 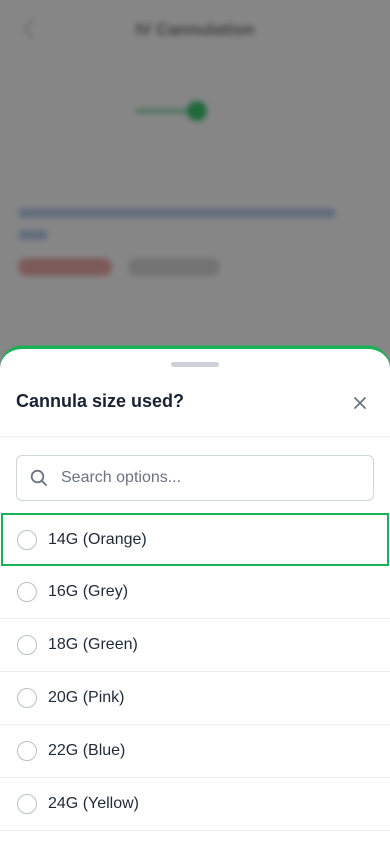 I want to click on option-20g-pink: 20G (Pink), so click(x=195, y=698).